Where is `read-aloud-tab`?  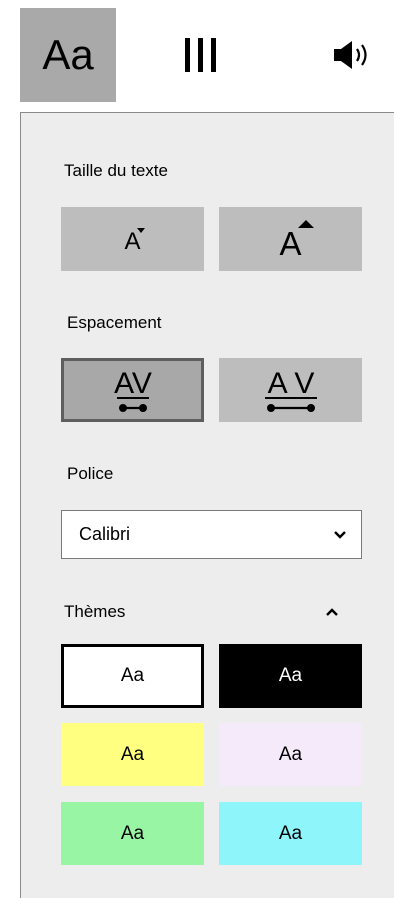
read-aloud-tab is located at coordinates (355, 55).